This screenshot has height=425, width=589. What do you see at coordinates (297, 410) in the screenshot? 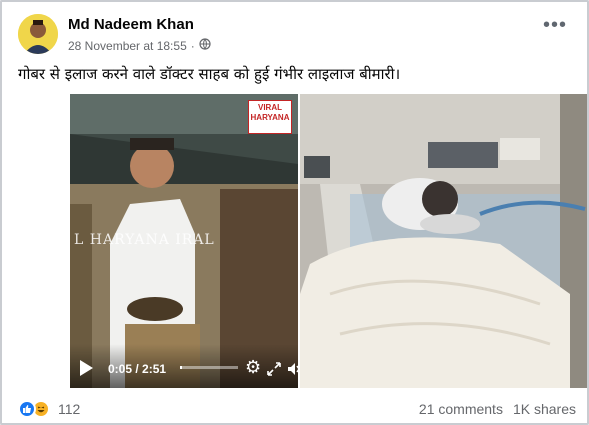
I see `post-footer: 112 21 comments 1K shares` at bounding box center [297, 410].